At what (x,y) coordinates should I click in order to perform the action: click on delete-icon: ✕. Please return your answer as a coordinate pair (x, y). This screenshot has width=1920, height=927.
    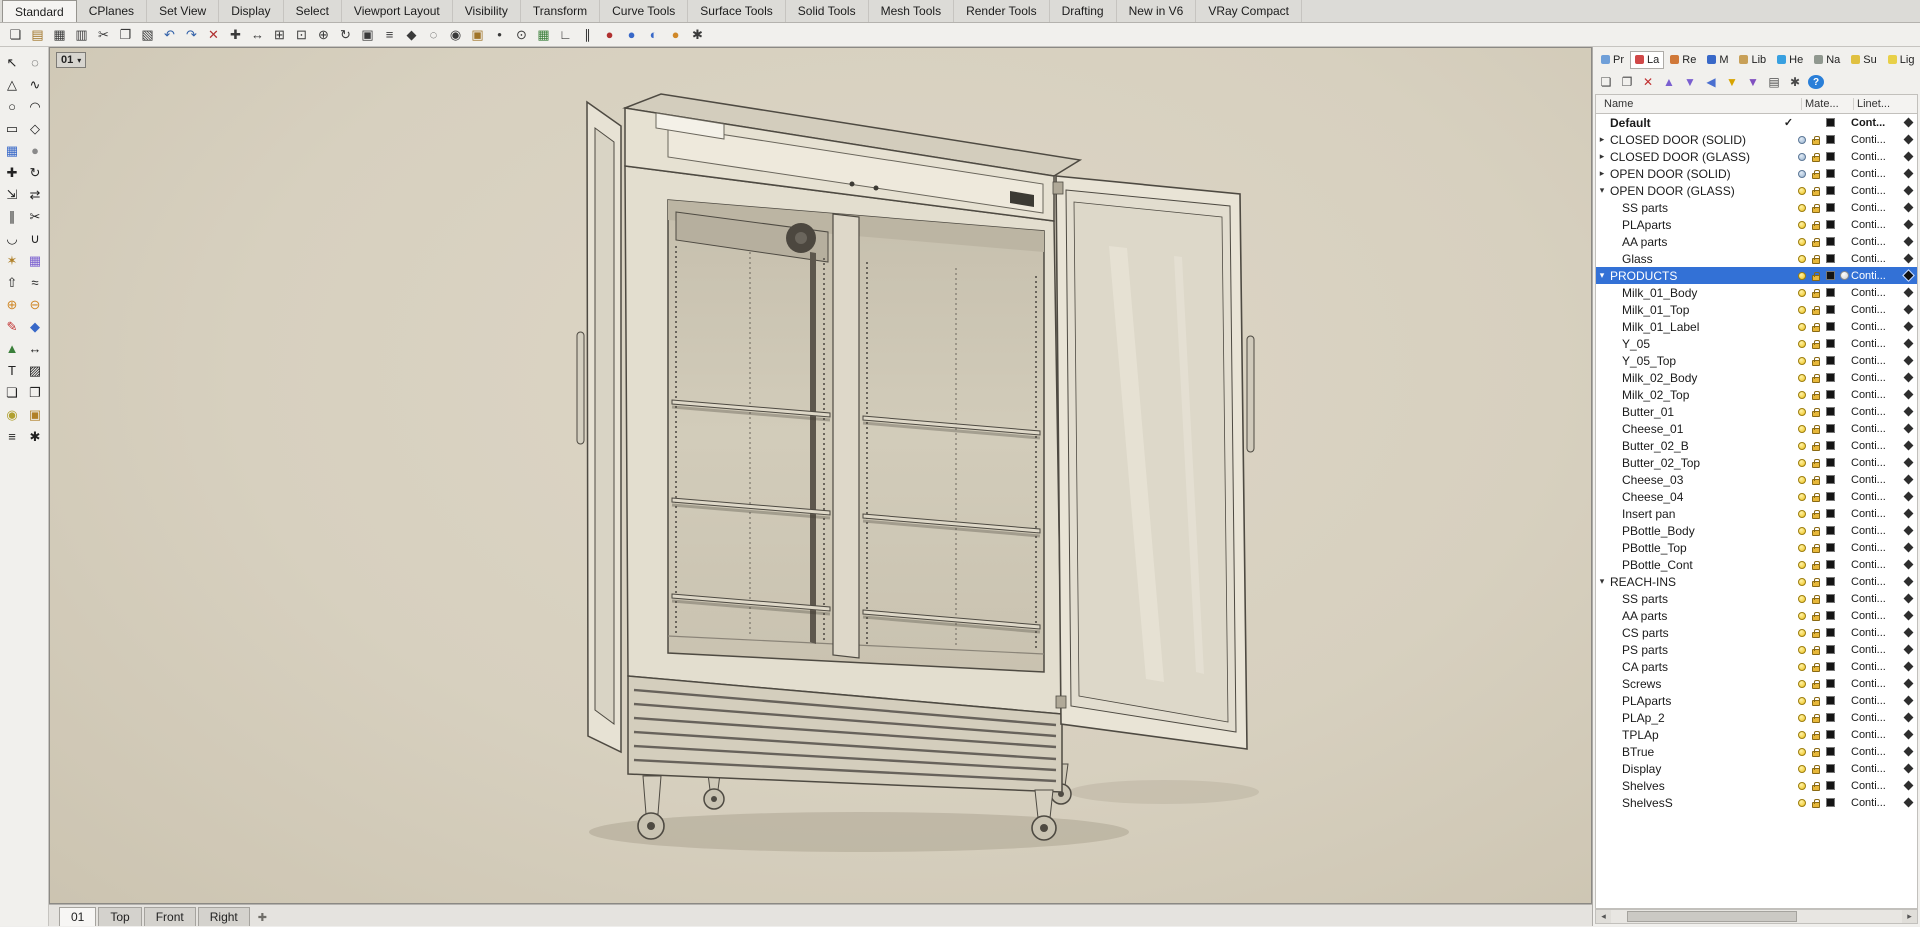
    Looking at the image, I should click on (213, 35).